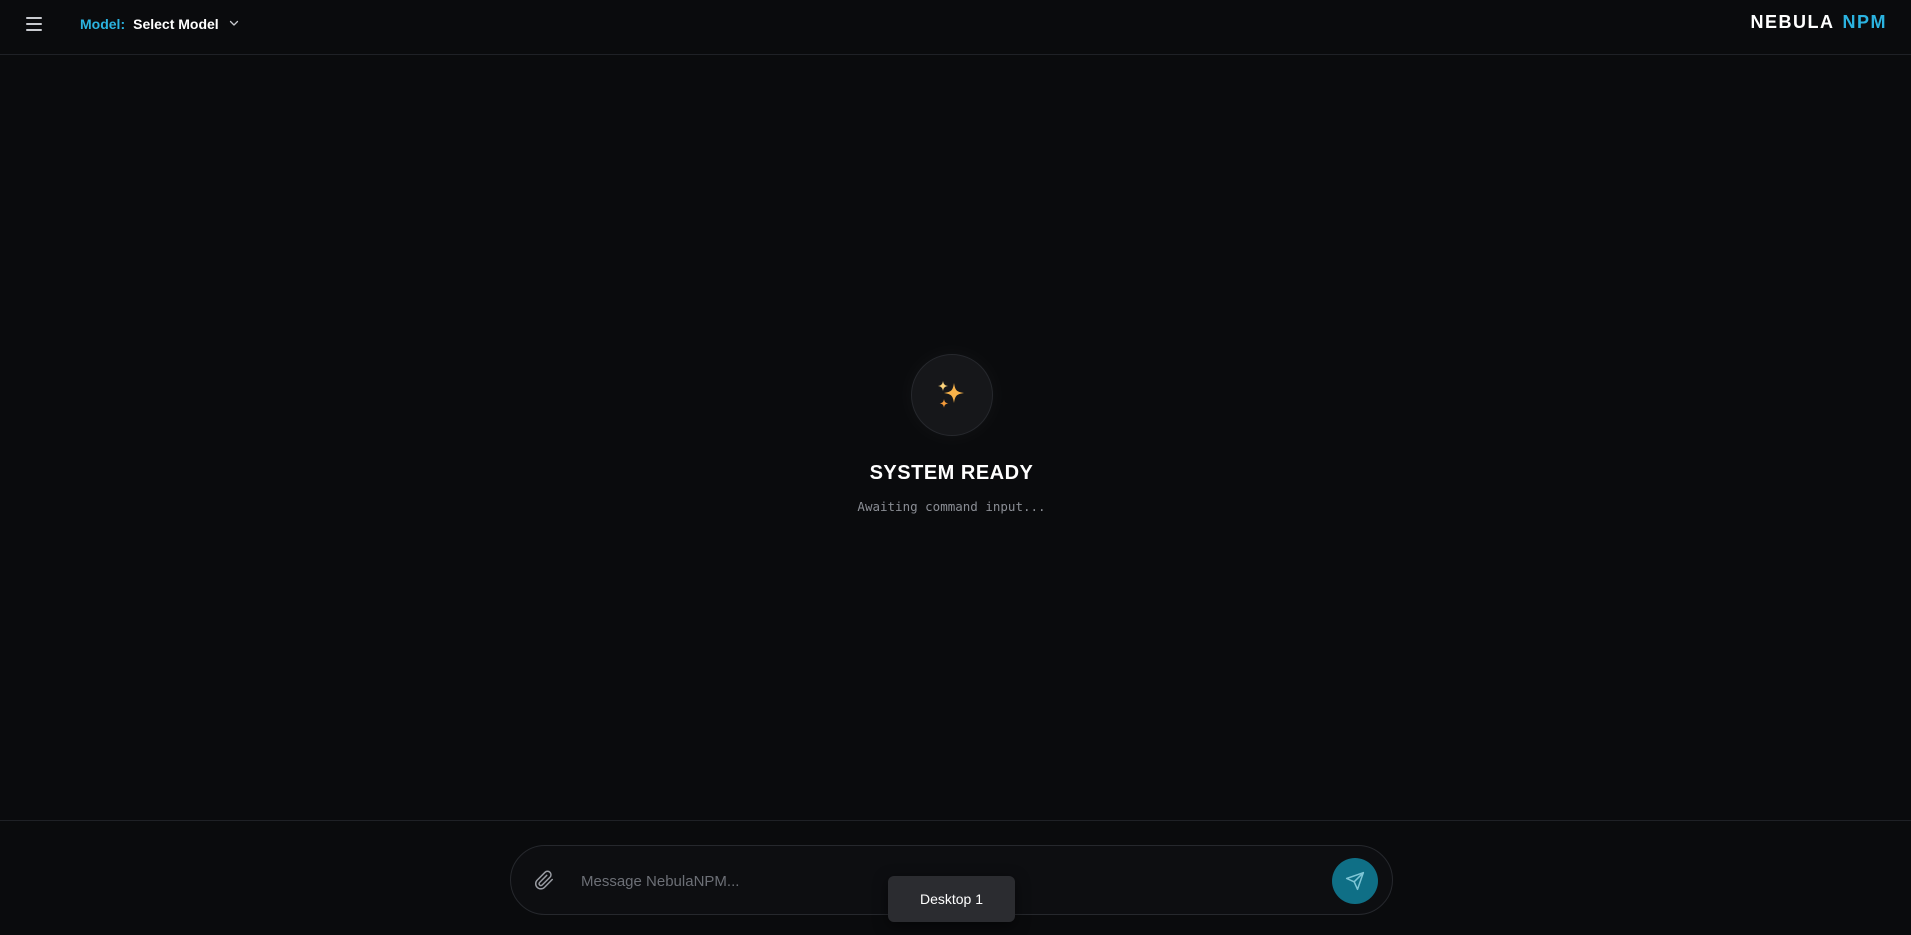 This screenshot has width=1911, height=935. I want to click on hamburger-menu-icon, so click(34, 24).